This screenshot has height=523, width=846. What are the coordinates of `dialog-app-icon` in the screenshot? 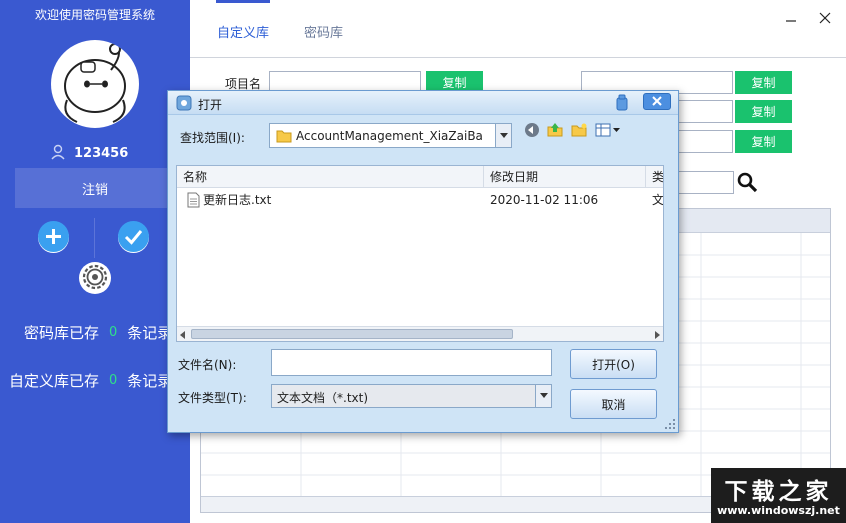 It's located at (184, 104).